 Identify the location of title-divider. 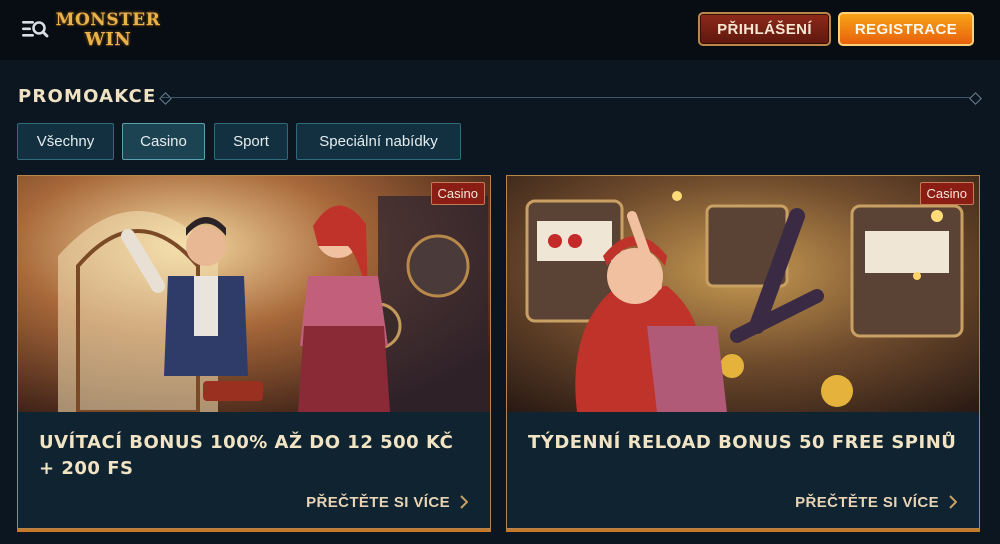
(570, 97).